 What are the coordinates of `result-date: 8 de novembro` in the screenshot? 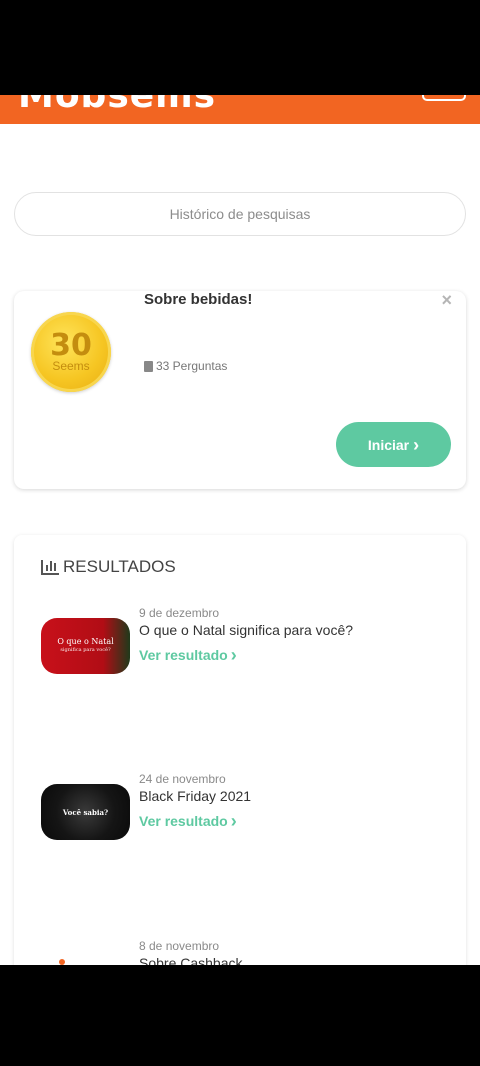 It's located at (179, 946).